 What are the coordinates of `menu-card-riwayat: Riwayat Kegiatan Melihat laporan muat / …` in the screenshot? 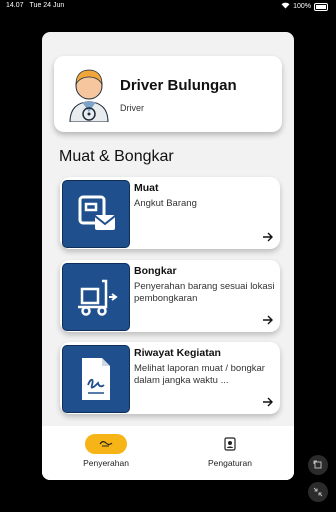 It's located at (170, 378).